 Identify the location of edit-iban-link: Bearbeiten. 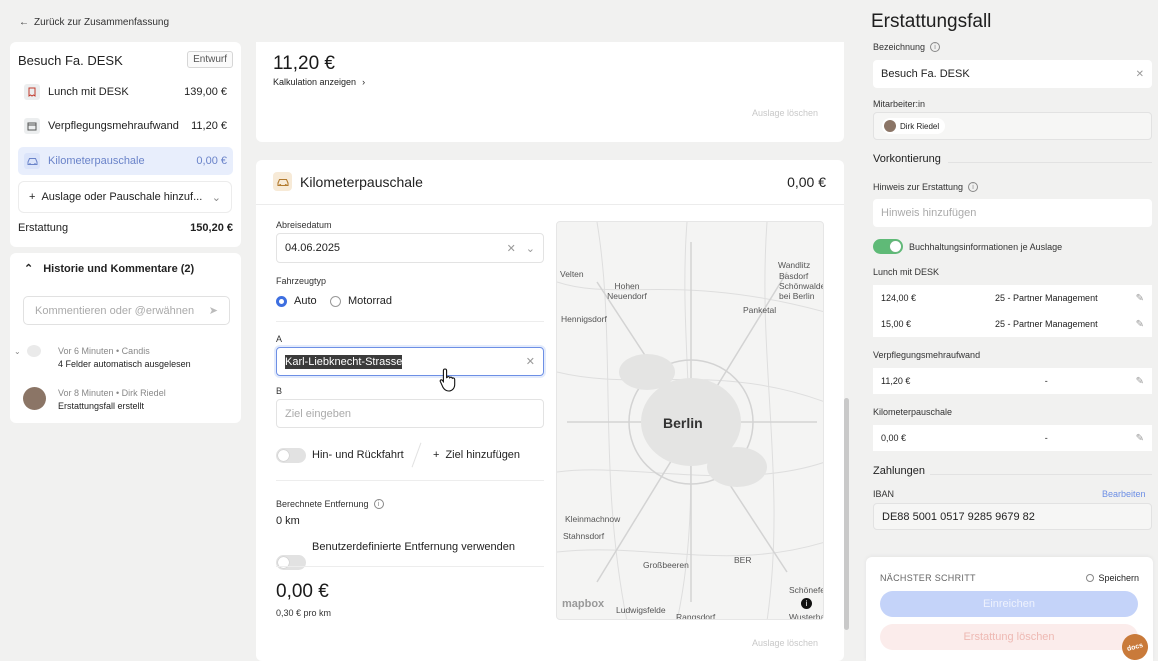
(1124, 494).